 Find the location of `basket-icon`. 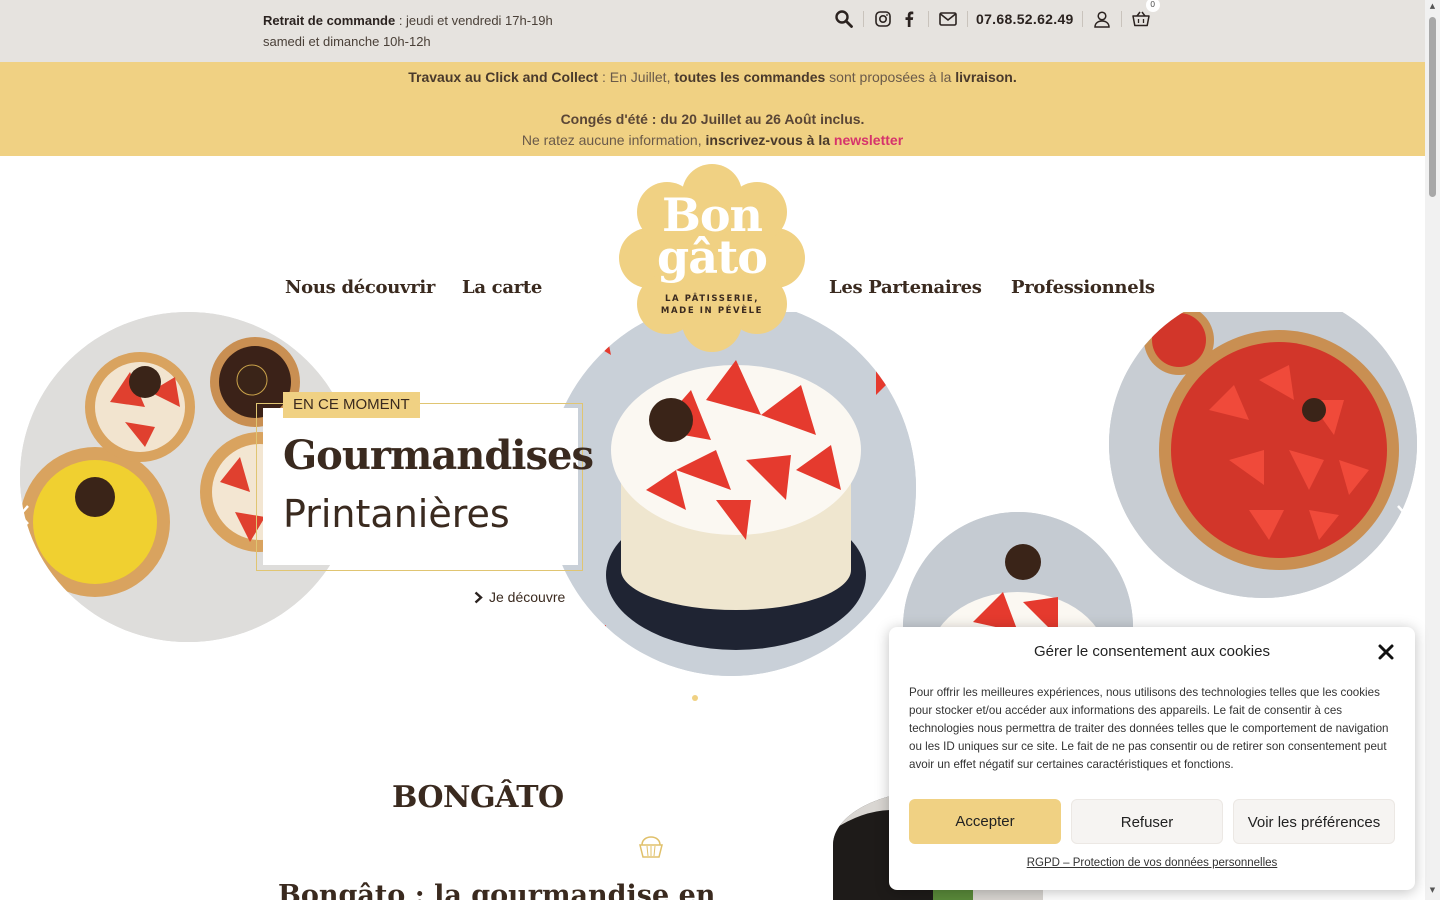

basket-icon is located at coordinates (1140, 19).